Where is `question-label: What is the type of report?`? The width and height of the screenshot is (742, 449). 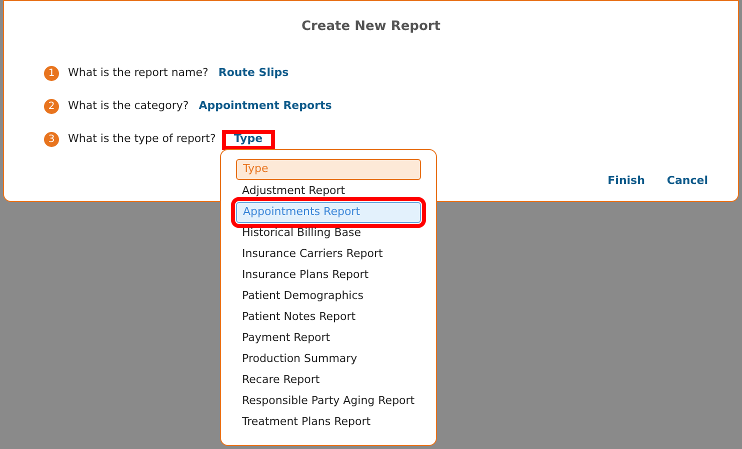 question-label: What is the type of report? is located at coordinates (142, 139).